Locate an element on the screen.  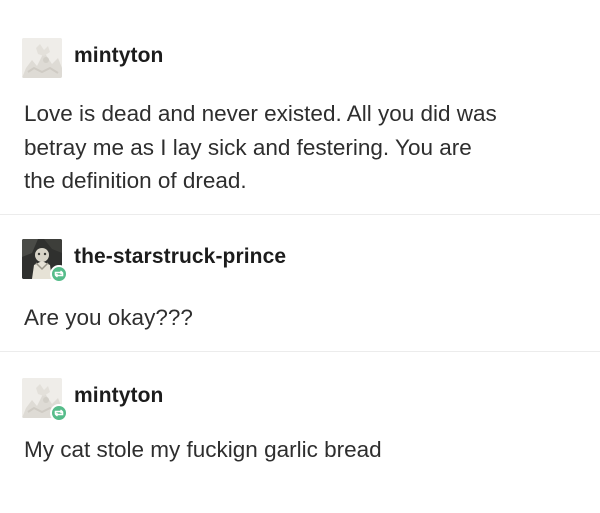
avatar-image is located at coordinates (42, 58).